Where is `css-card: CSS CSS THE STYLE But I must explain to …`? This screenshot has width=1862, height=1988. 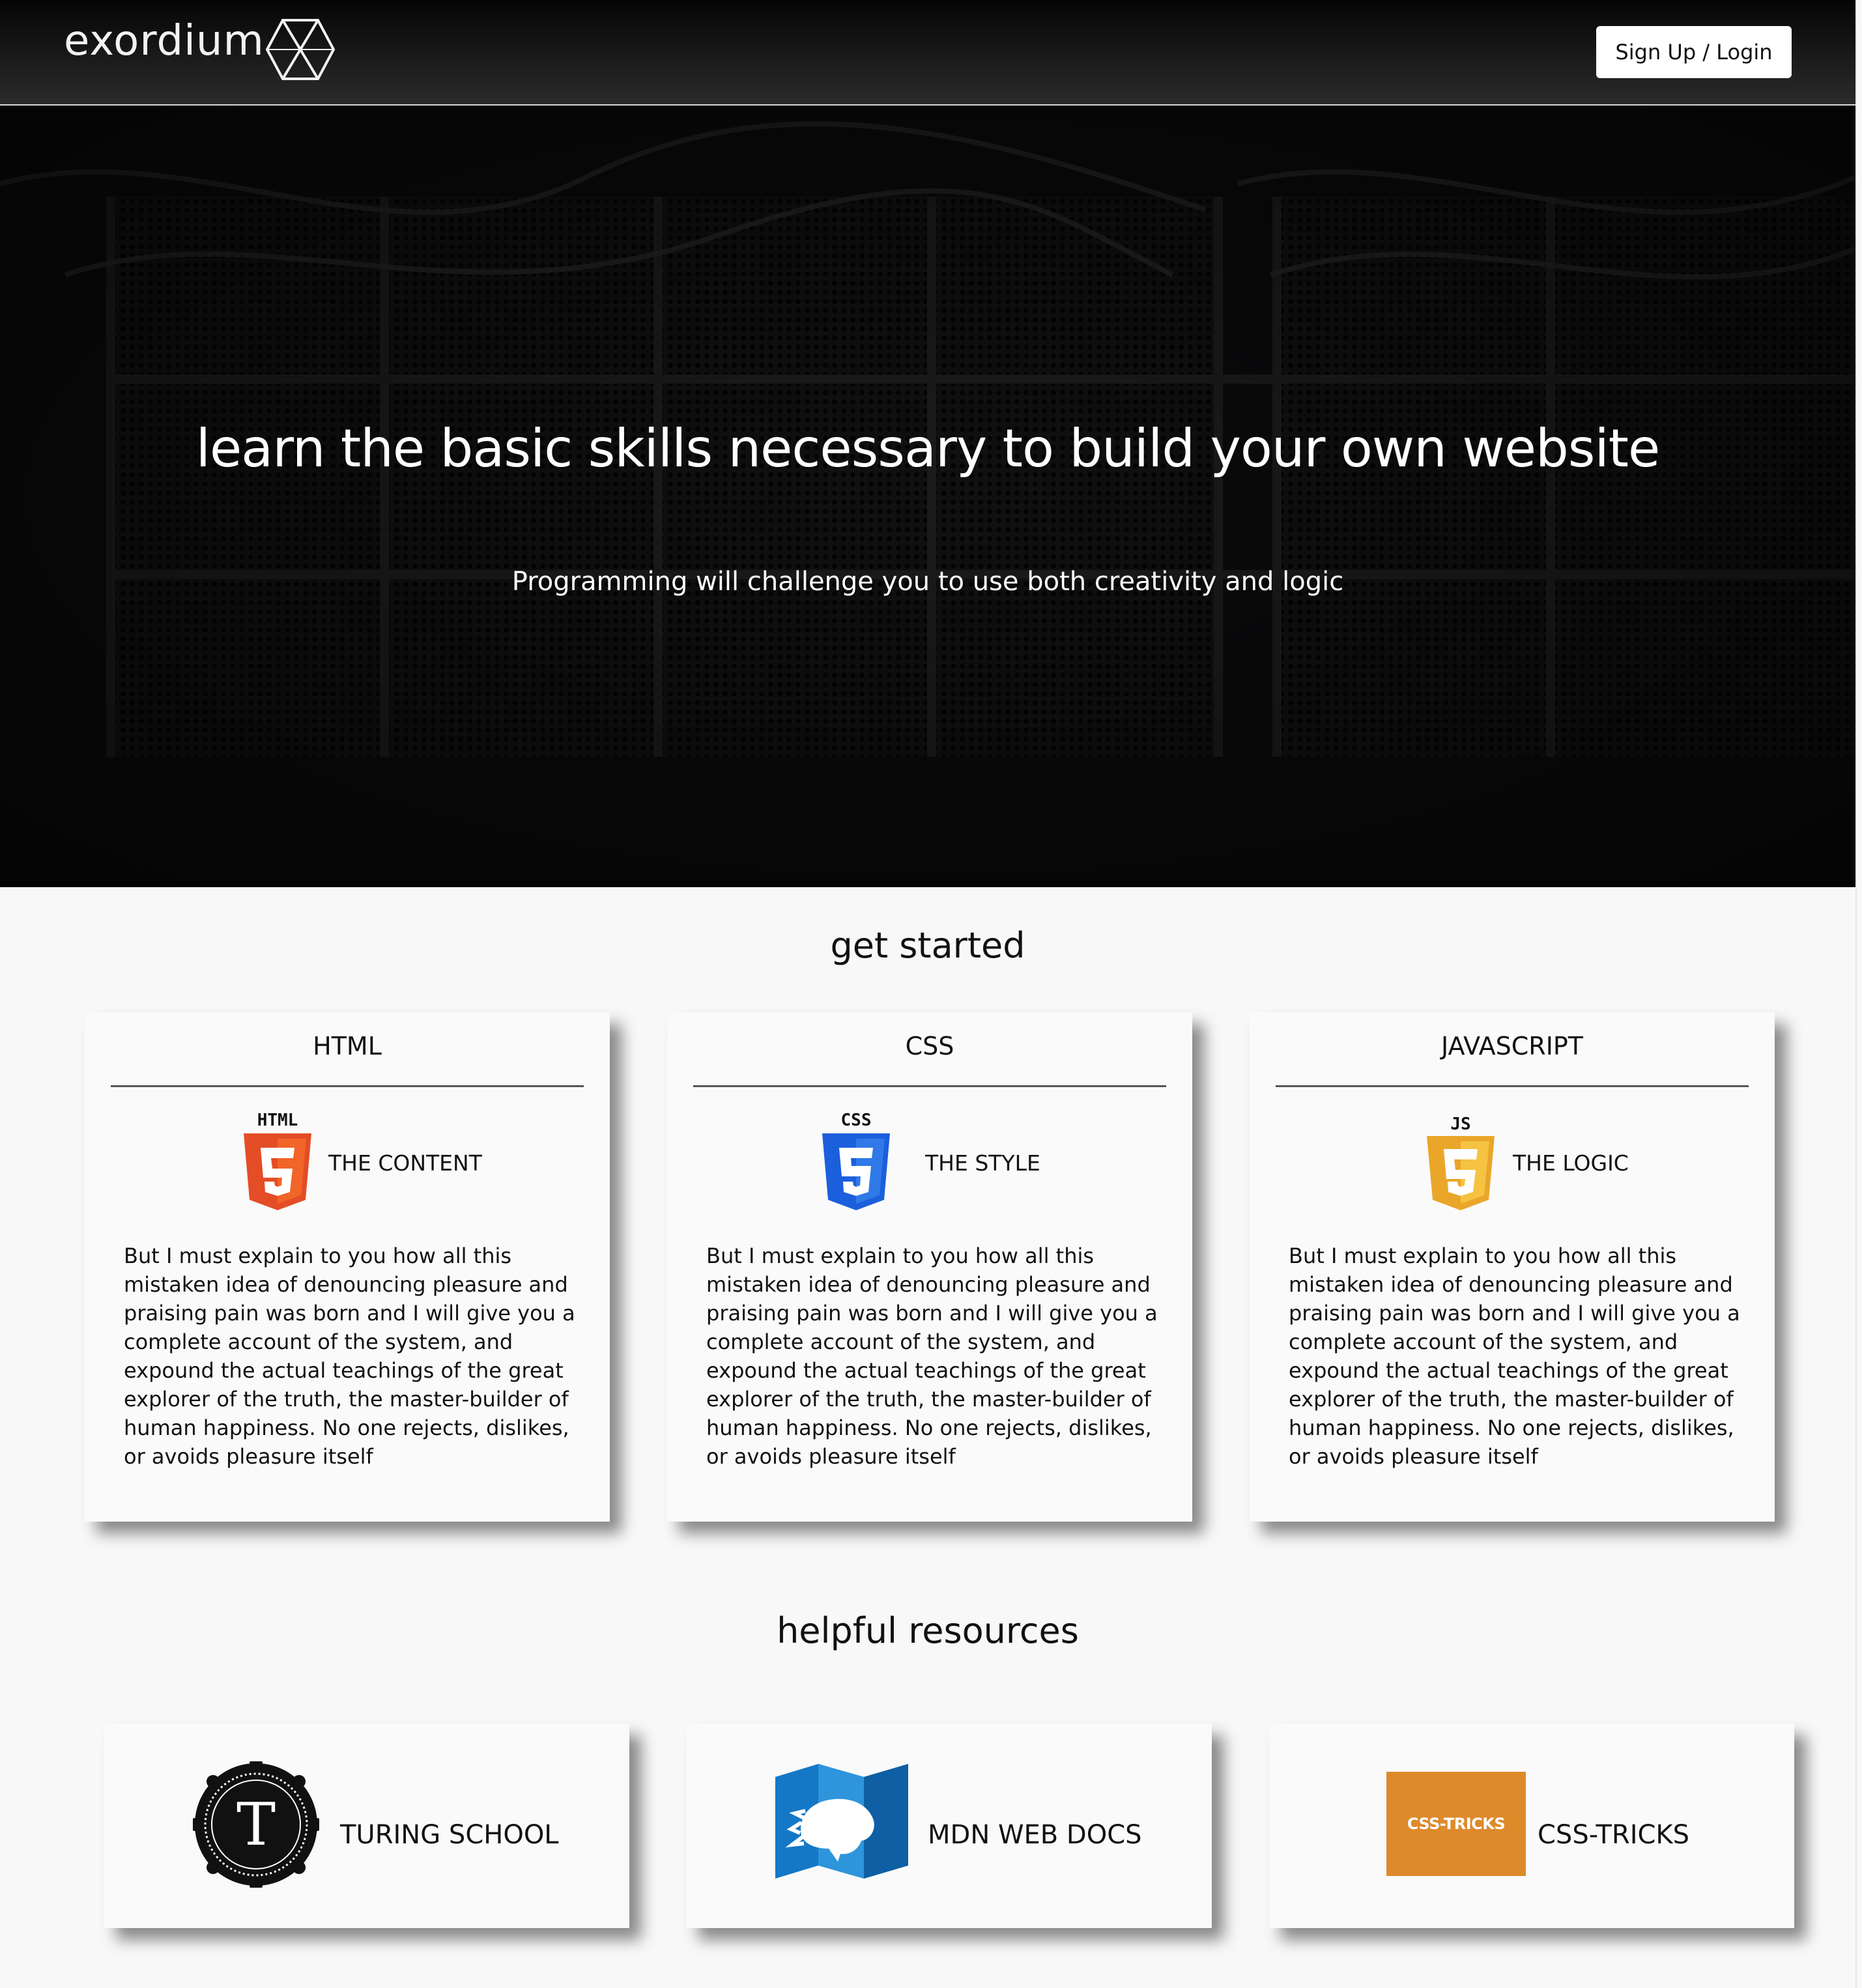
css-card: CSS CSS THE STYLE But I must explain to … is located at coordinates (929, 1267).